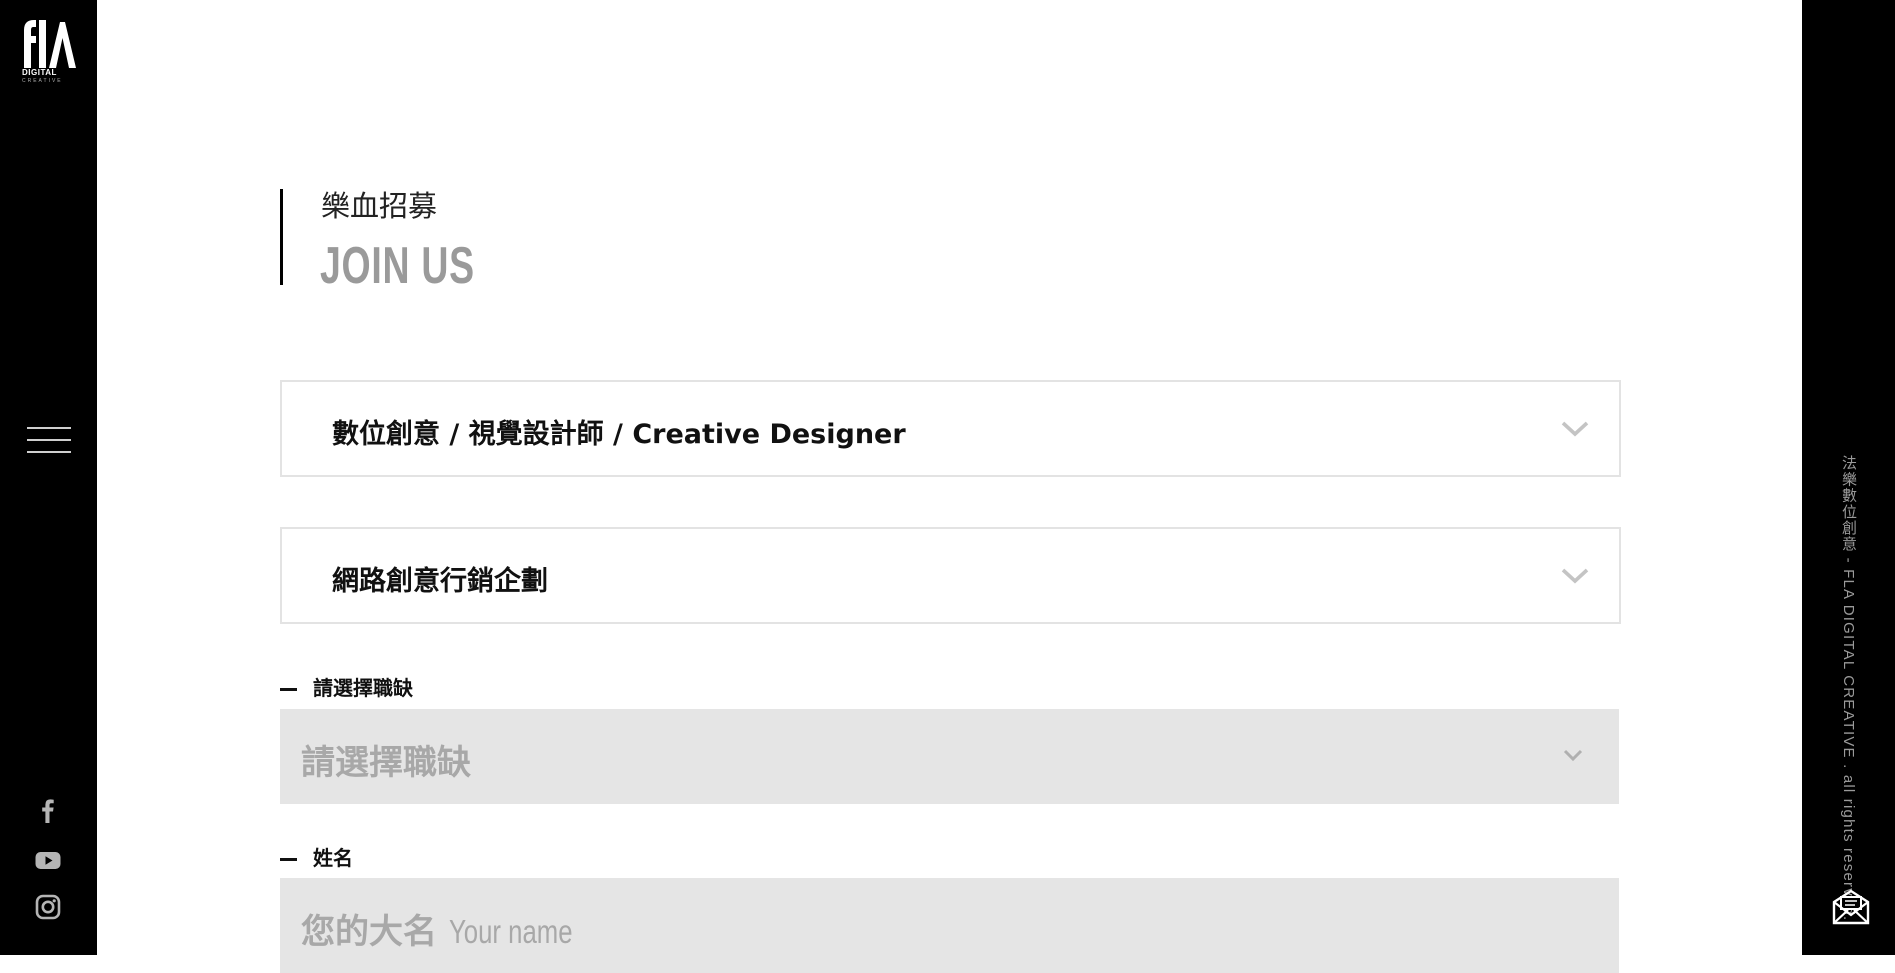  What do you see at coordinates (48, 907) in the screenshot?
I see `instagram-icon` at bounding box center [48, 907].